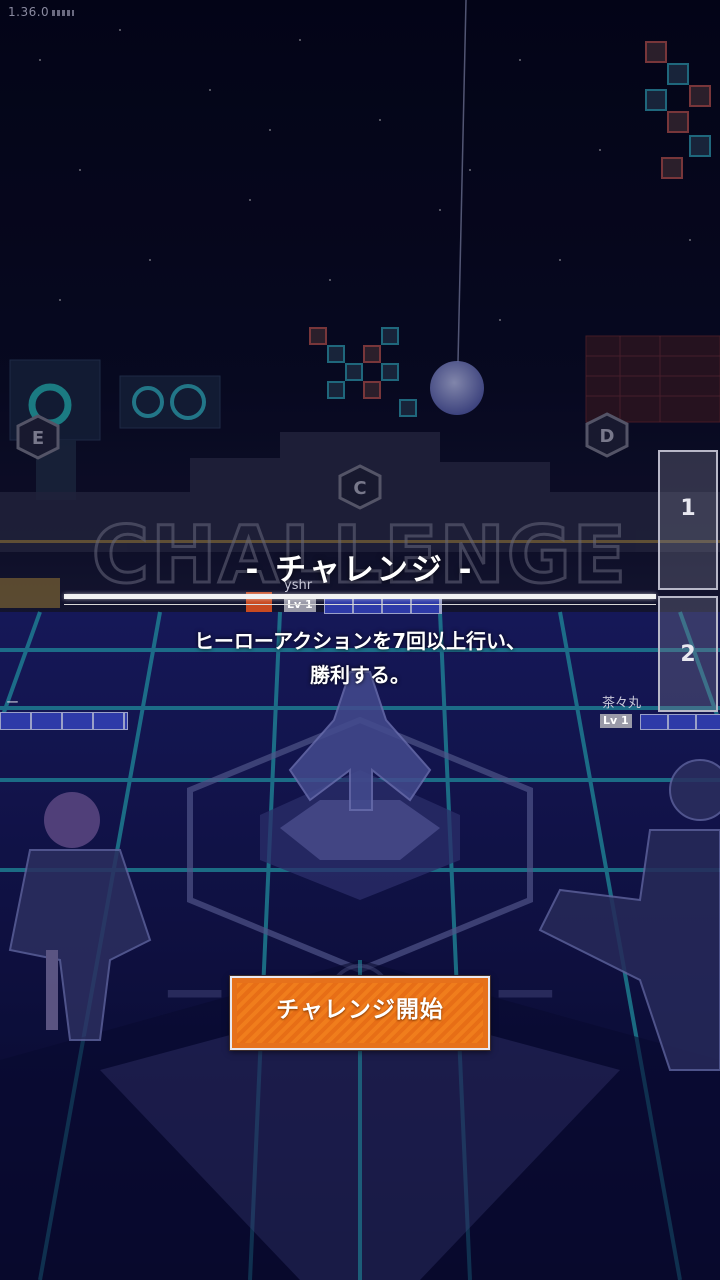 The height and width of the screenshot is (1280, 720). I want to click on challenge-start-button: チャレンジ開始, so click(360, 1013).